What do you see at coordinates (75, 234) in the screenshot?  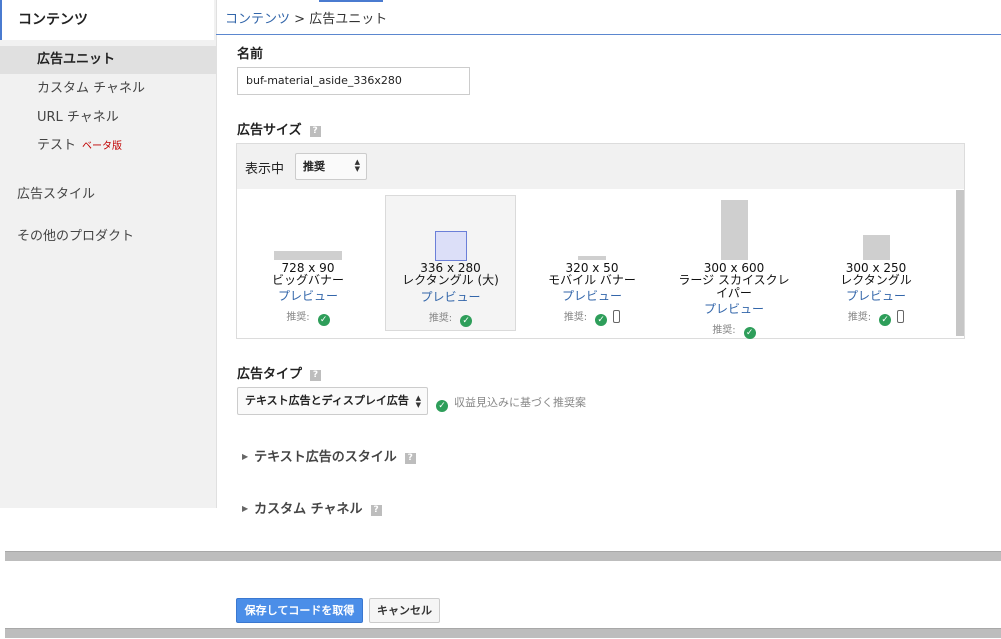 I see `sidebar-section-other-products: その他のプロダクト` at bounding box center [75, 234].